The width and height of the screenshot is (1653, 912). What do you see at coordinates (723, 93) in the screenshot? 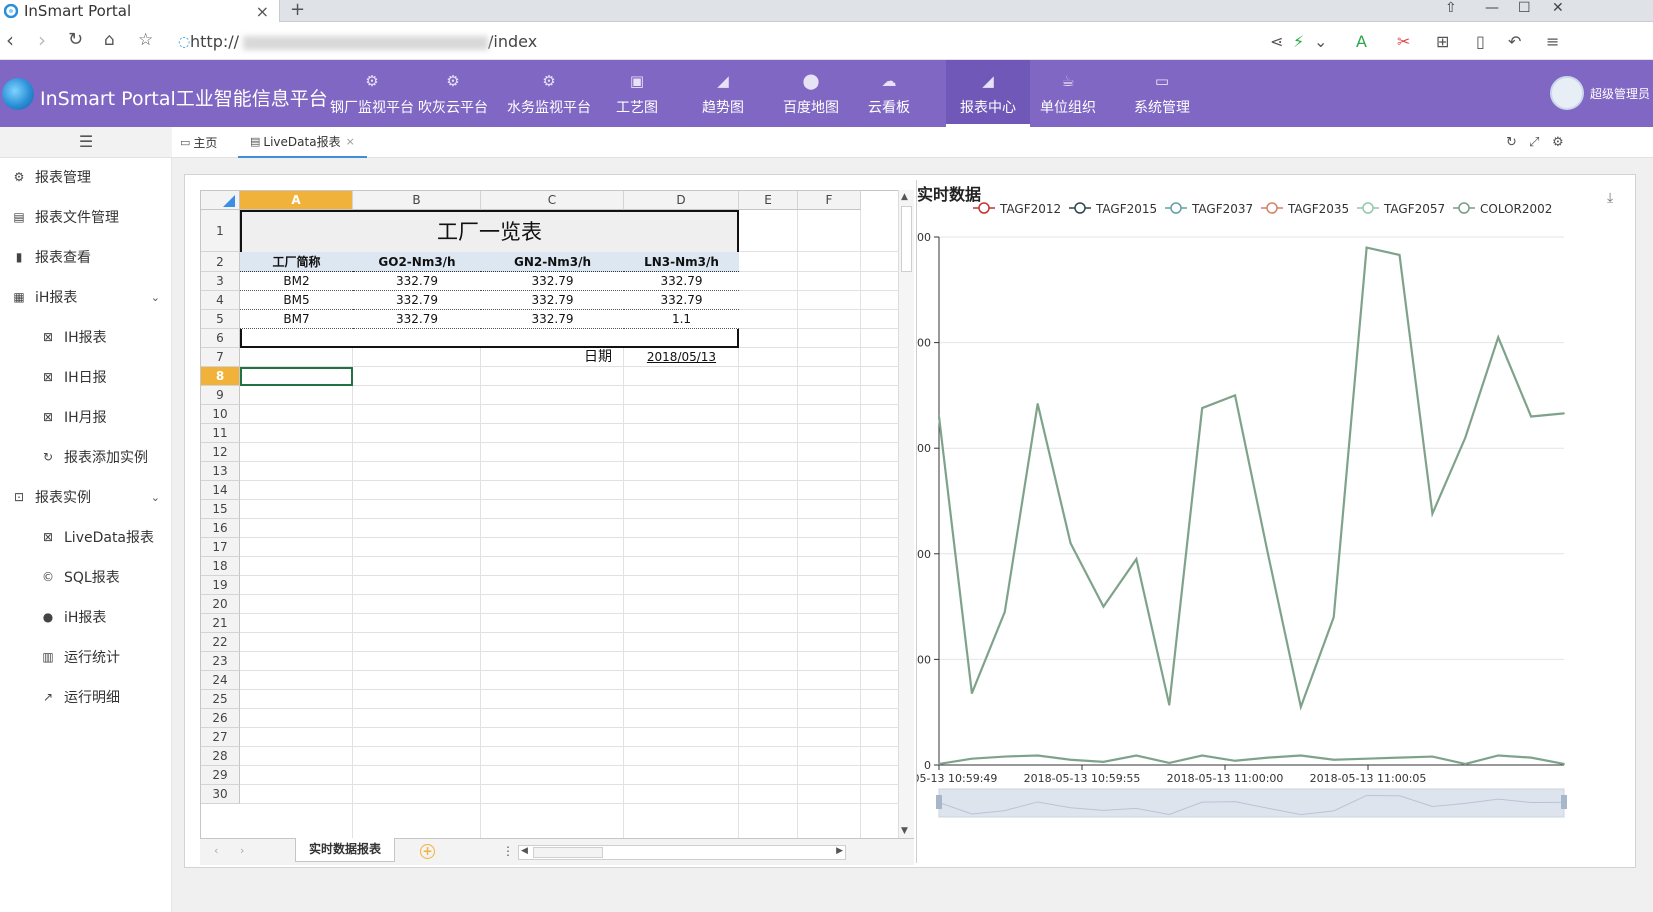
I see `nav-item-4: ◢ 趋势图` at bounding box center [723, 93].